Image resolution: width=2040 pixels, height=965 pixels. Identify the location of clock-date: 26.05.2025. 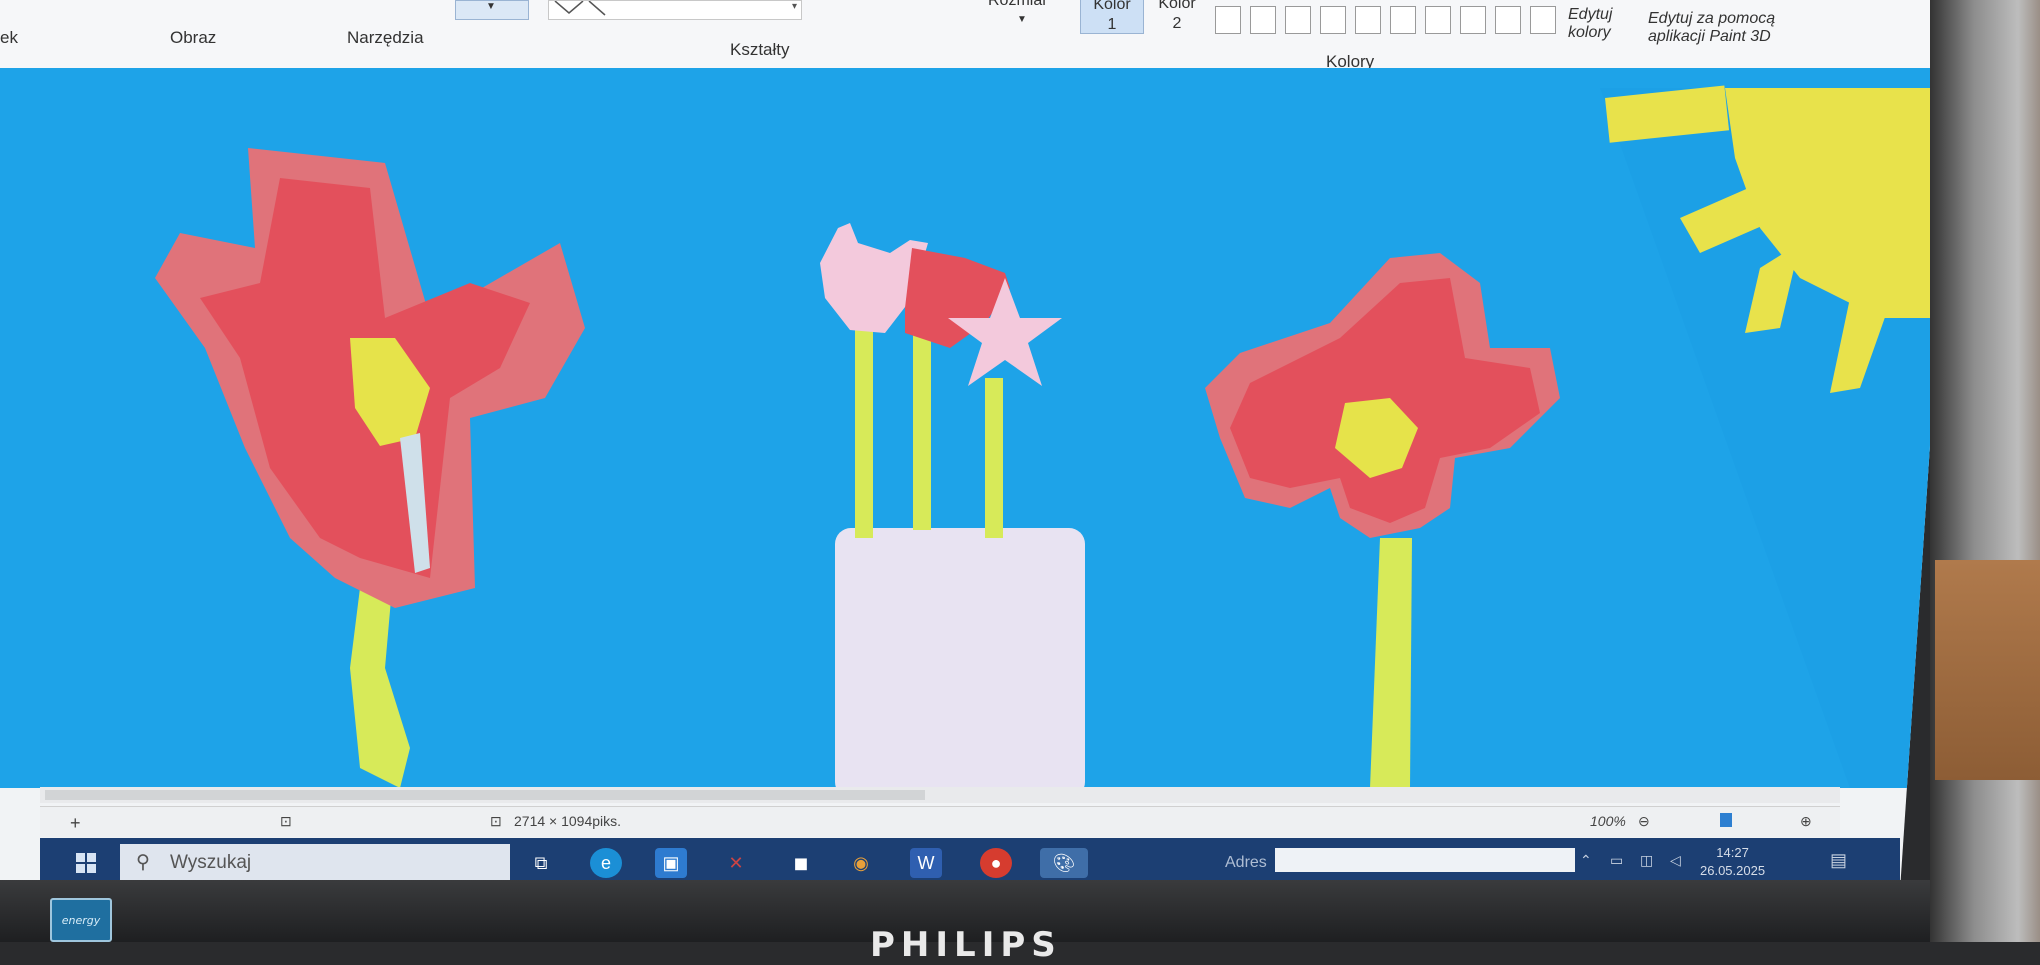
(1733, 870).